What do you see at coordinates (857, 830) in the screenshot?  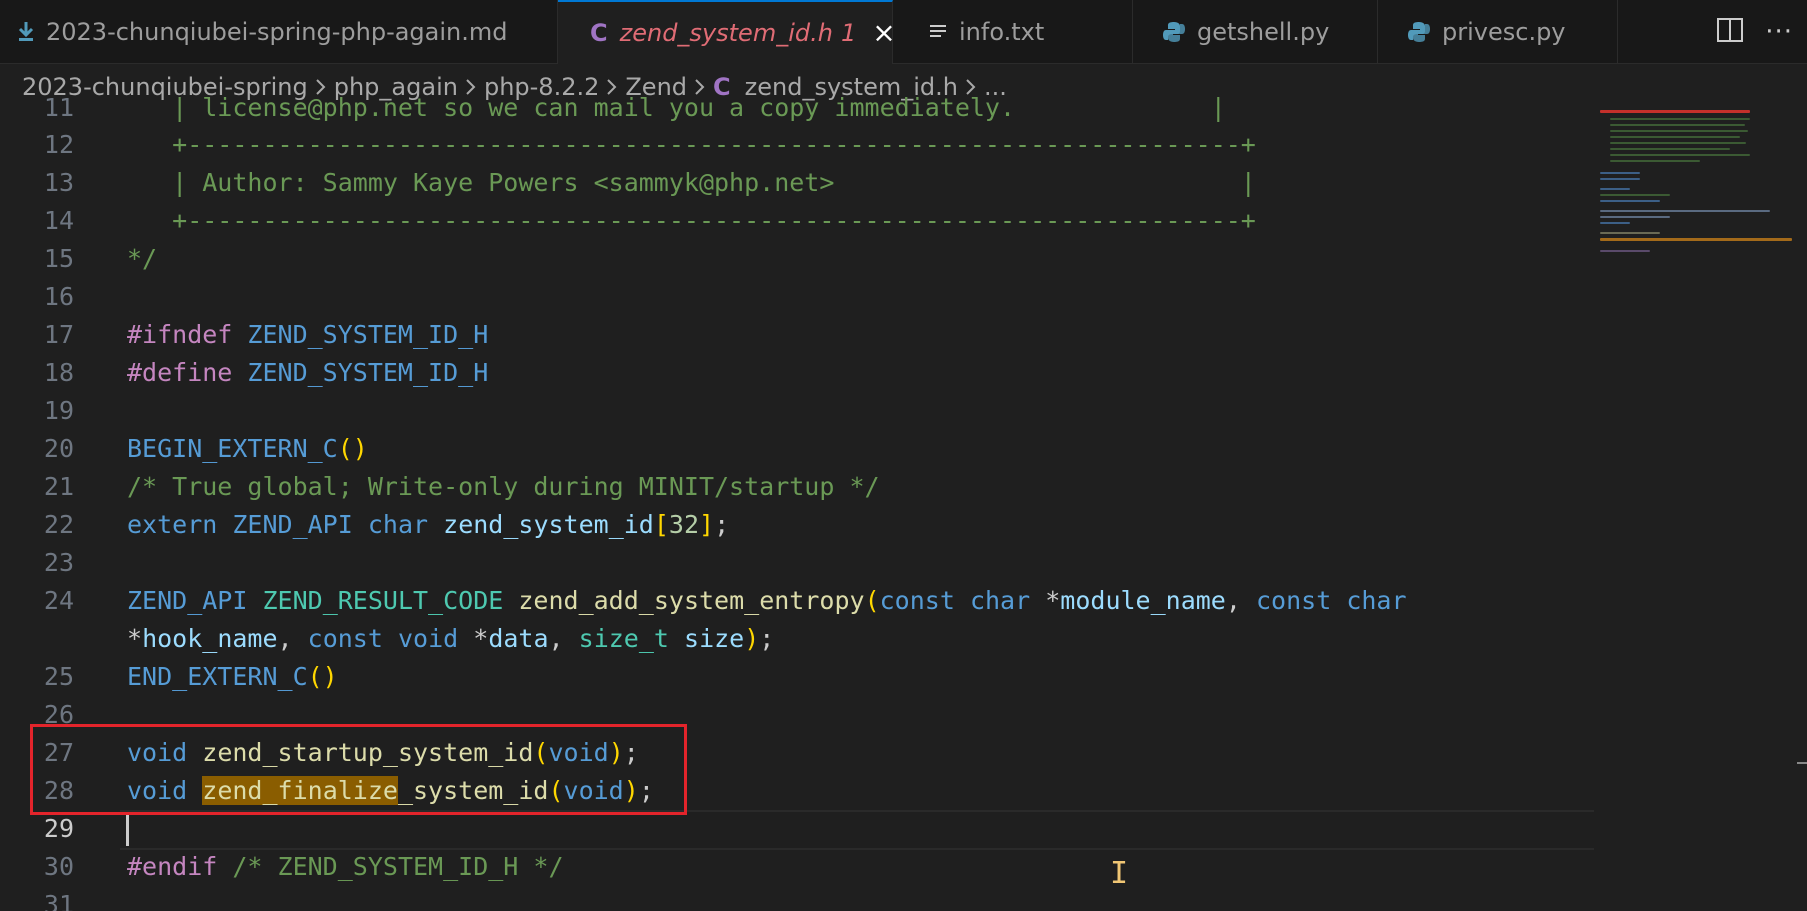 I see `current-line-highlight` at bounding box center [857, 830].